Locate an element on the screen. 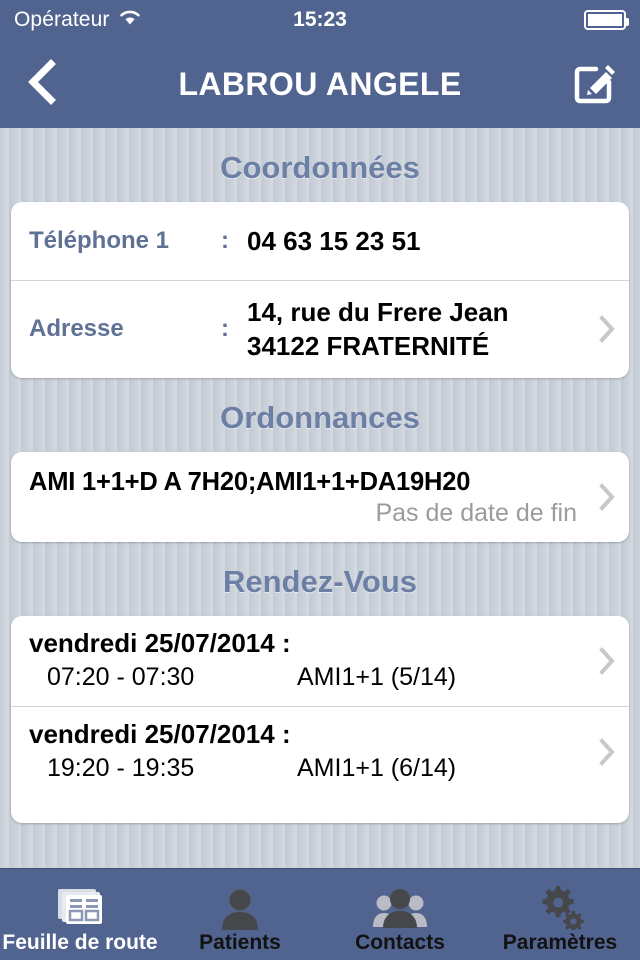 This screenshot has height=960, width=640. section-title-coordonnees: Coordonnées is located at coordinates (320, 167).